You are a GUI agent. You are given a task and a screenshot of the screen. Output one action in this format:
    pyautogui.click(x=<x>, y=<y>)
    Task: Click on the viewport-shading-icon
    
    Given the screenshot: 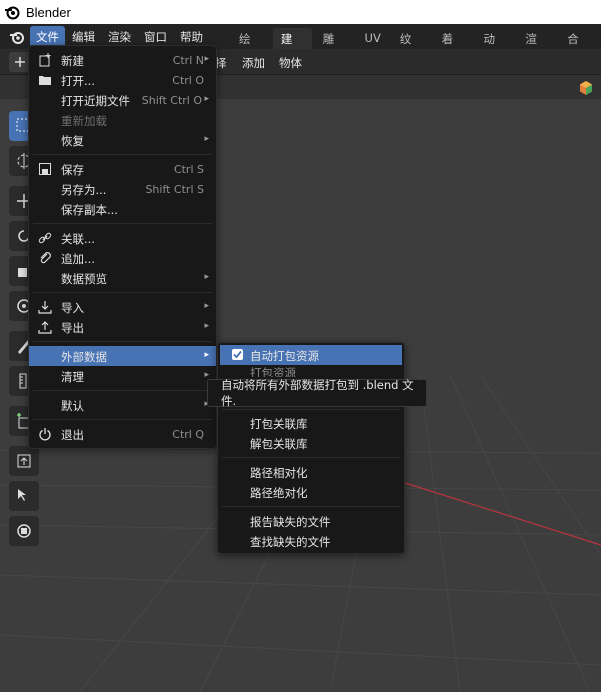 What is the action you would take?
    pyautogui.click(x=586, y=88)
    